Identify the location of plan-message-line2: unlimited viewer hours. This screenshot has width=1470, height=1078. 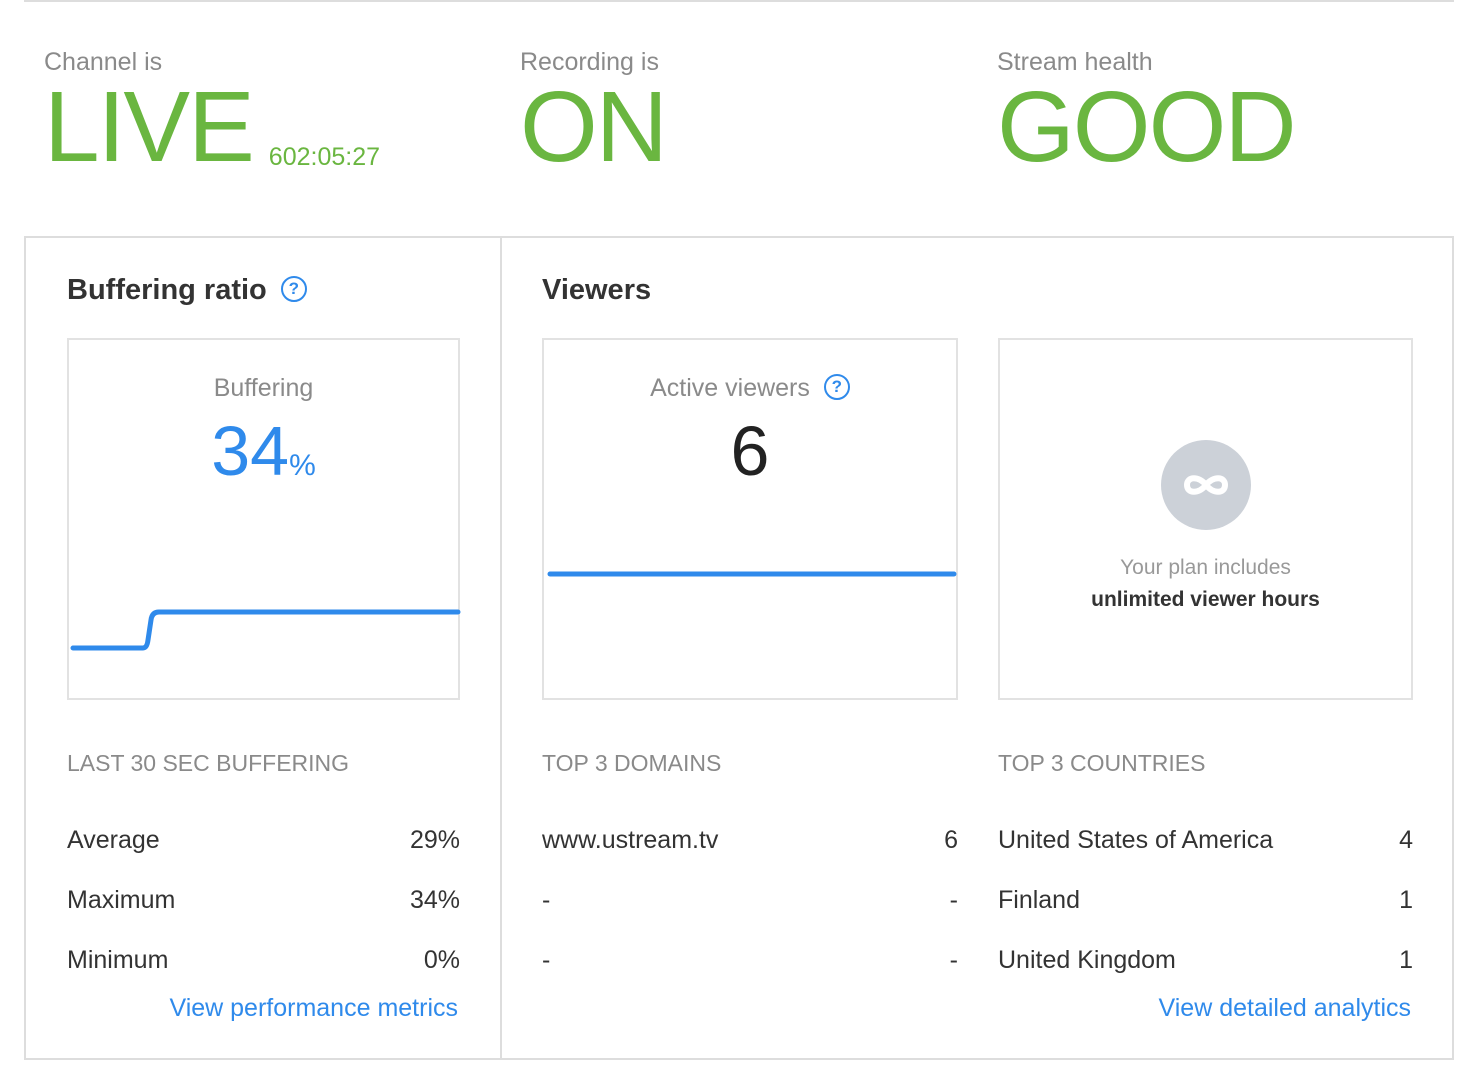
(1205, 599).